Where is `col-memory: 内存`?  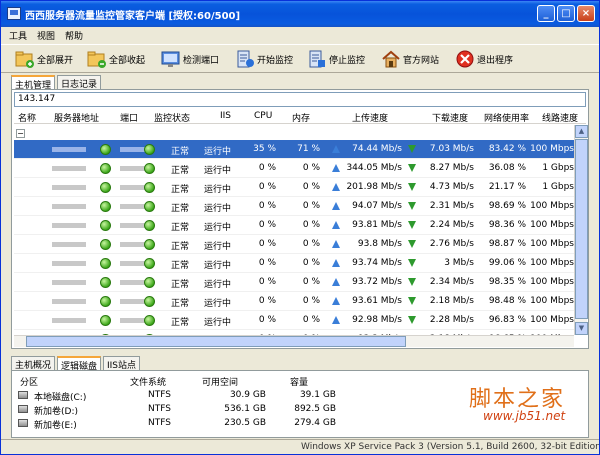 col-memory: 内存 is located at coordinates (301, 117).